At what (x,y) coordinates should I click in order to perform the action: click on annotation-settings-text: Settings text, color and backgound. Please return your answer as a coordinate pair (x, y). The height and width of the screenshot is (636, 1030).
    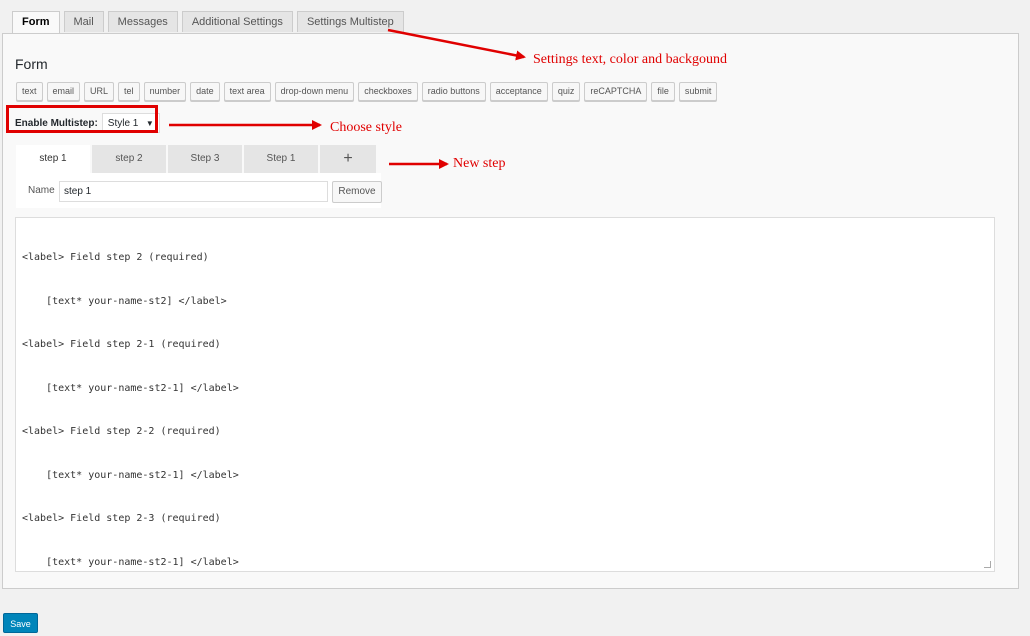
    Looking at the image, I should click on (630, 59).